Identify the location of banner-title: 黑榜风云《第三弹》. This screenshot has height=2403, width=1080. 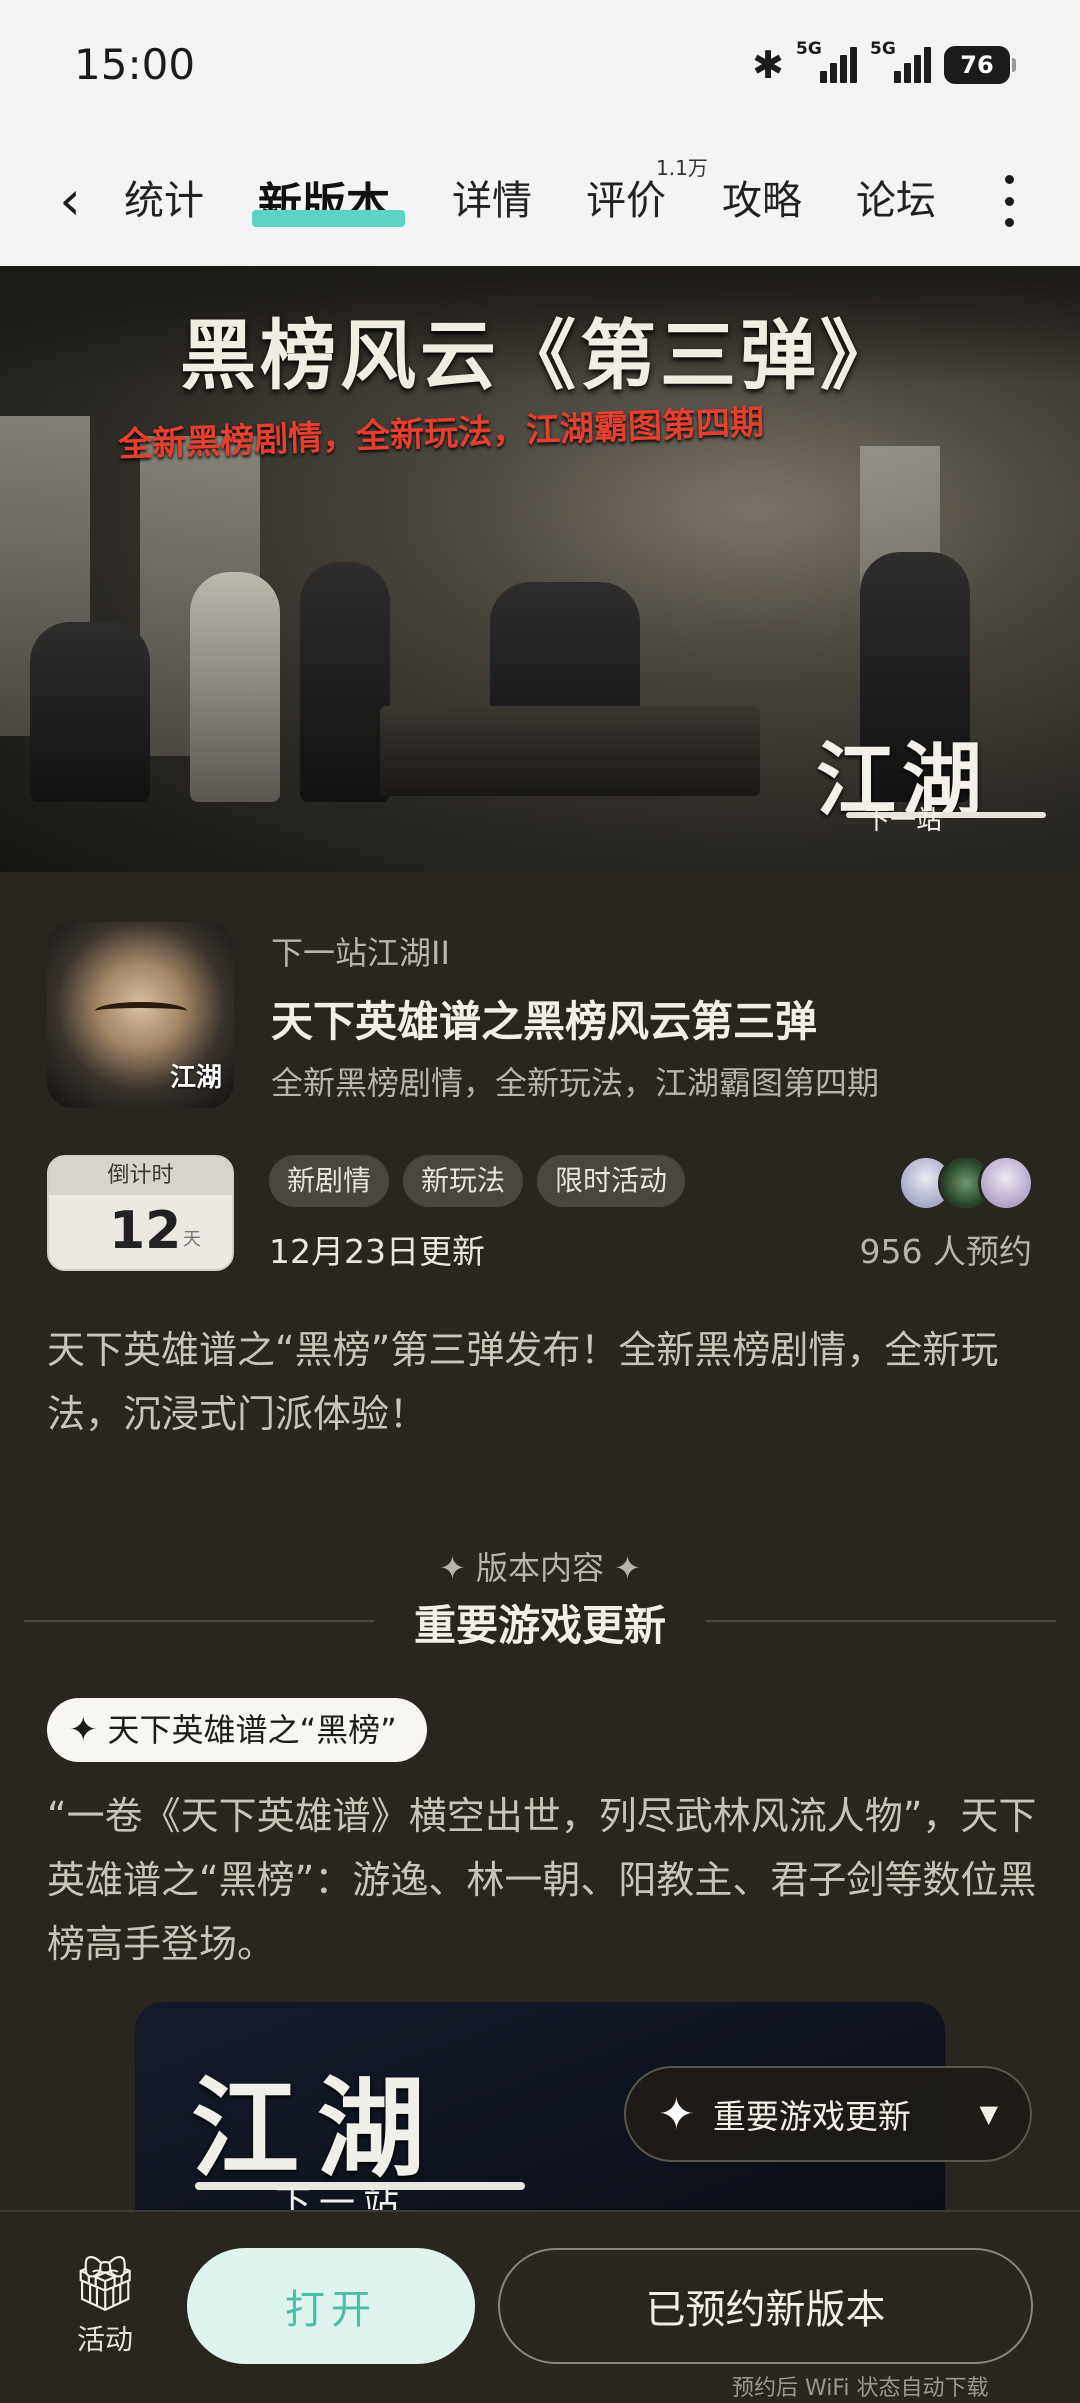
(540, 355).